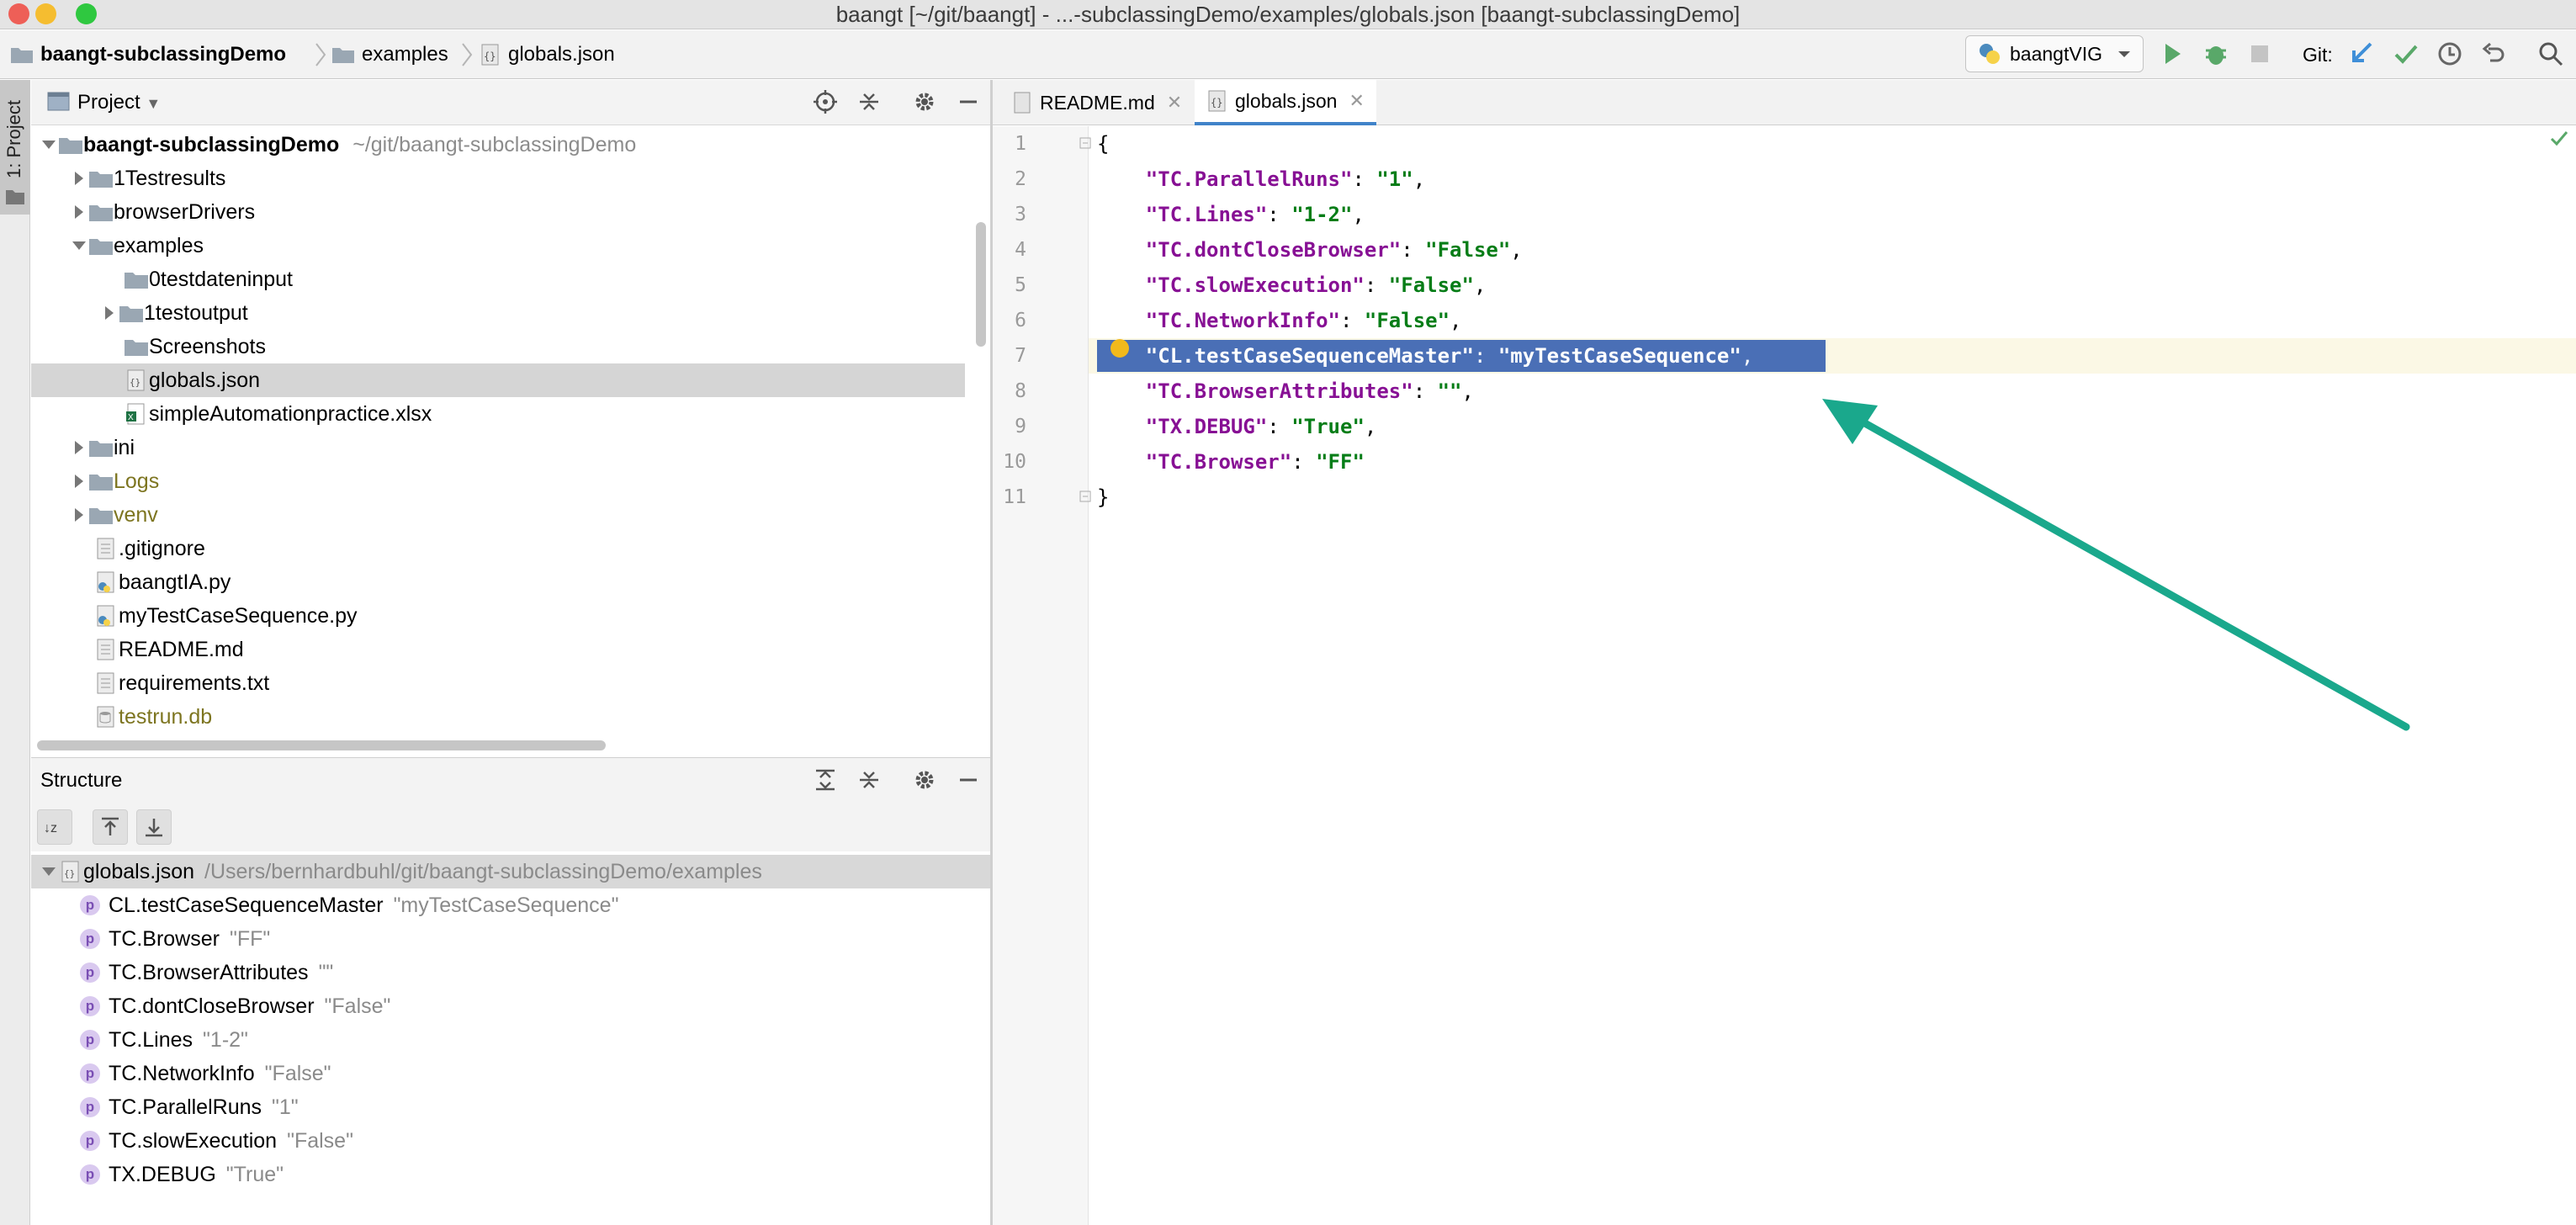  I want to click on breadcrumb-file: {} globals.json, so click(547, 55).